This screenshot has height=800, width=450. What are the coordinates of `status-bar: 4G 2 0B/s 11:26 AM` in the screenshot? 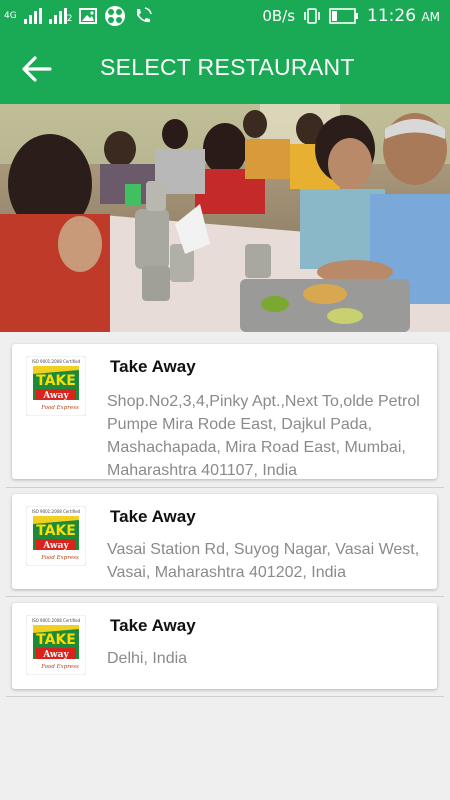 It's located at (225, 16).